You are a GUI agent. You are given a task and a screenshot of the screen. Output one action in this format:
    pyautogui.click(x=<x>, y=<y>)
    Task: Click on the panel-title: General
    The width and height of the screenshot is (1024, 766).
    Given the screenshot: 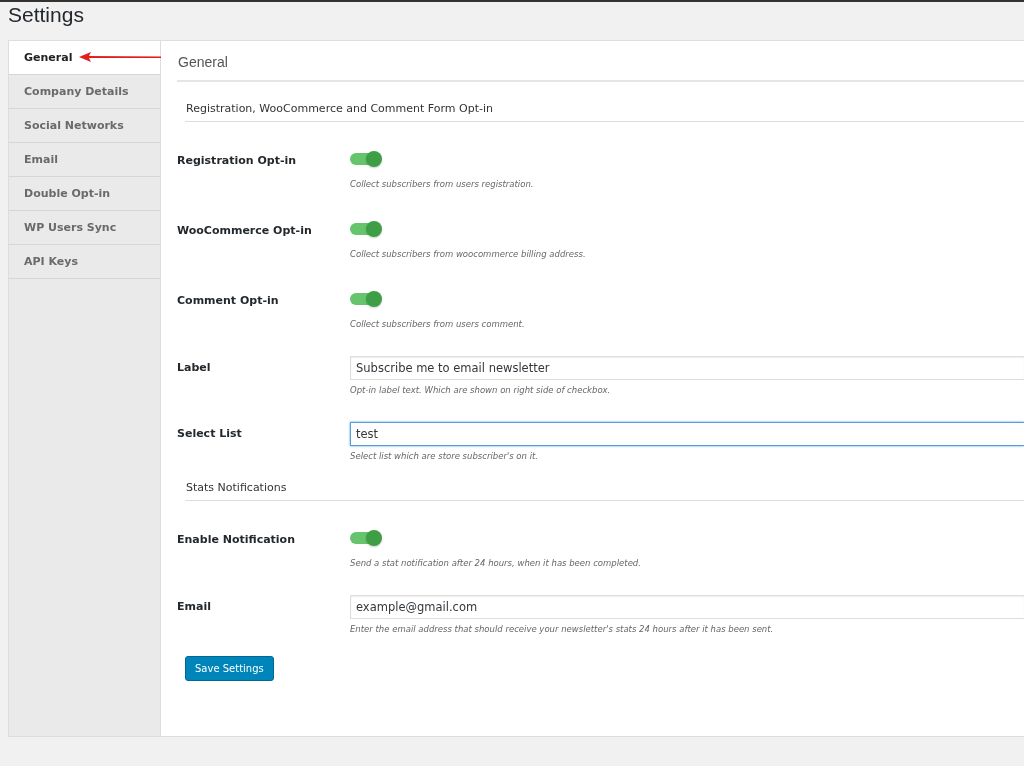 What is the action you would take?
    pyautogui.click(x=600, y=61)
    